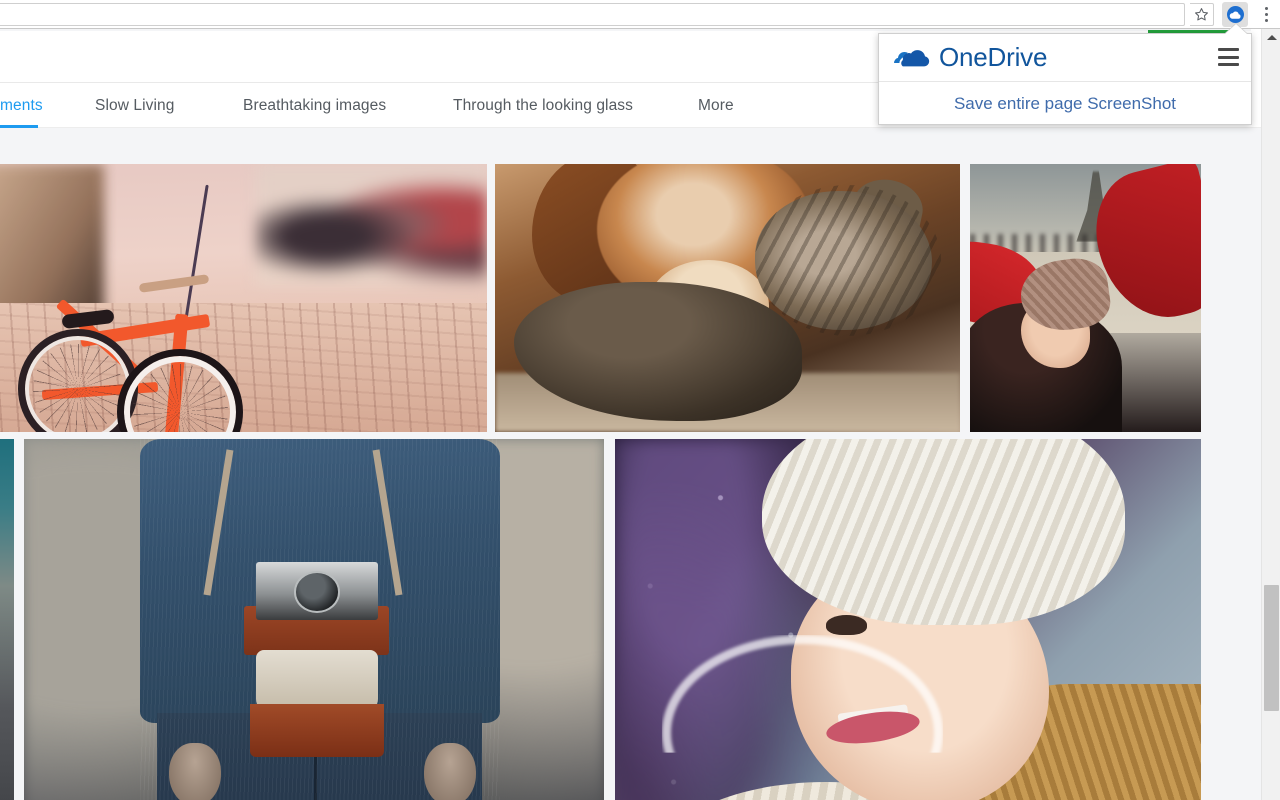 Image resolution: width=1280 pixels, height=800 pixels. What do you see at coordinates (1270, 414) in the screenshot?
I see `page-scrollbar` at bounding box center [1270, 414].